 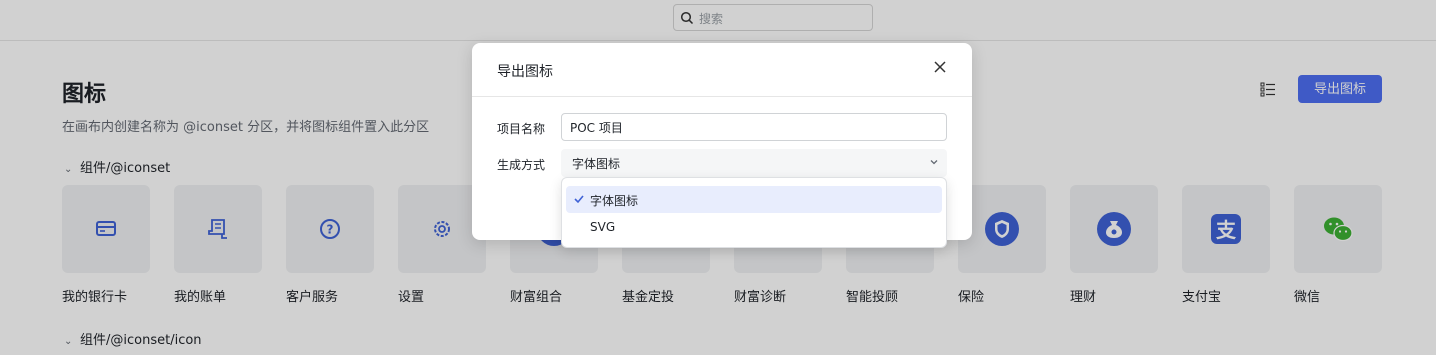 What do you see at coordinates (521, 165) in the screenshot?
I see `generation-mode-label: 生成方式` at bounding box center [521, 165].